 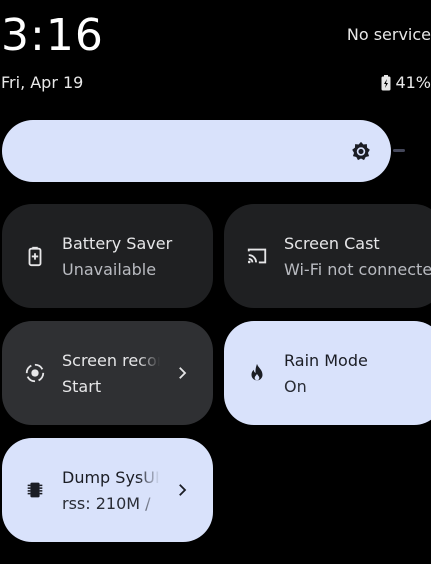 I want to click on battery-status: 41%, so click(x=406, y=82).